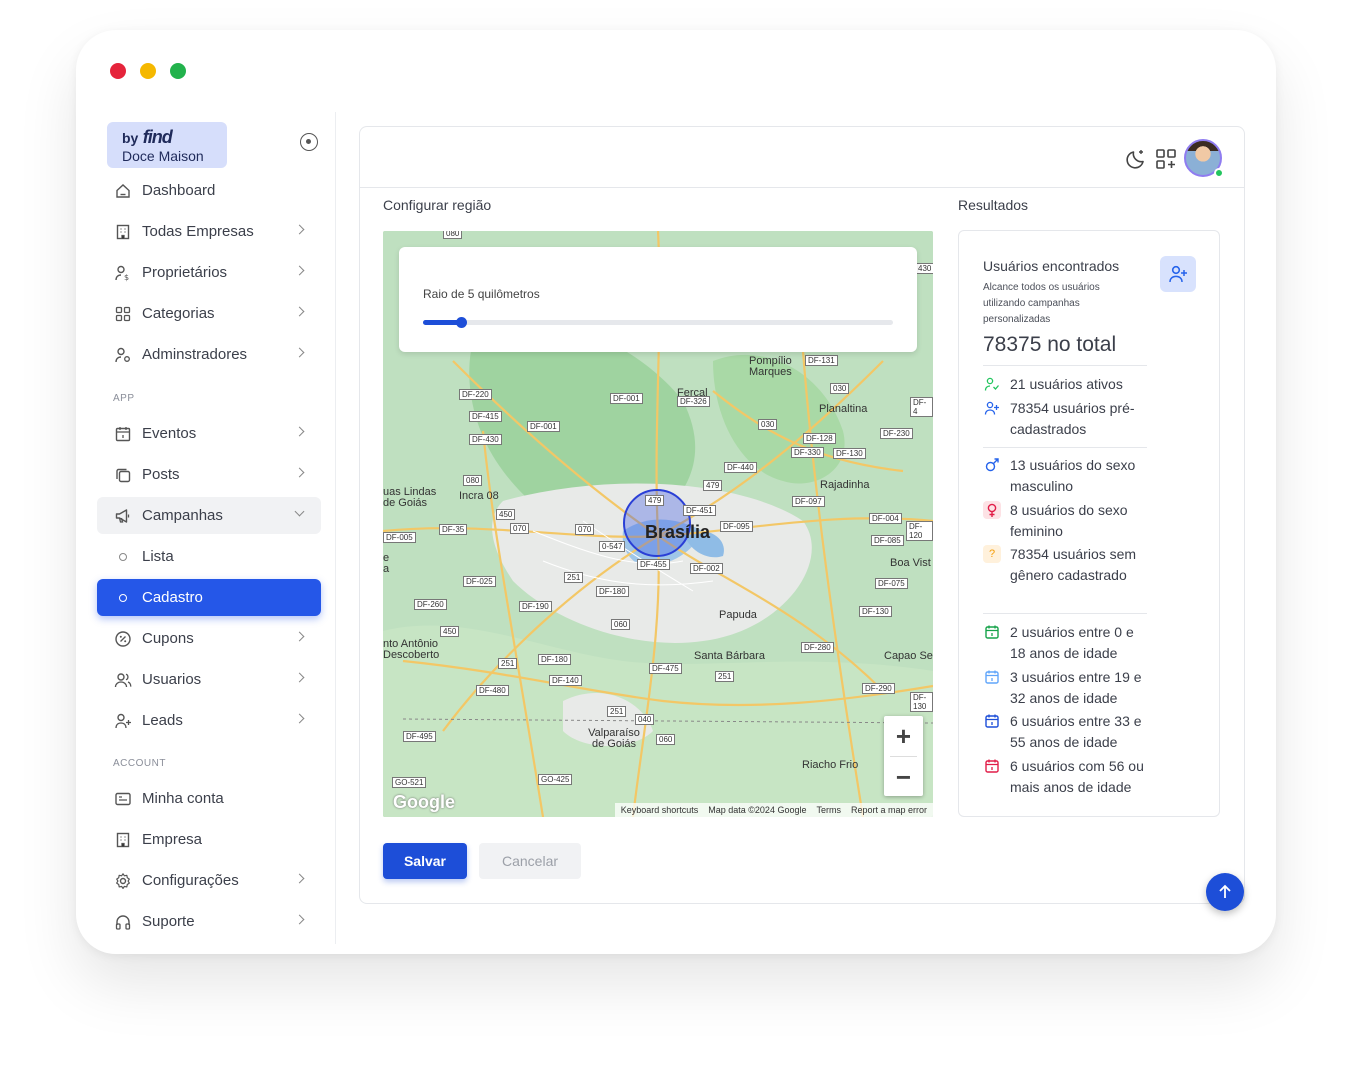 The width and height of the screenshot is (1352, 1080). I want to click on apps-grid-icon, so click(1166, 159).